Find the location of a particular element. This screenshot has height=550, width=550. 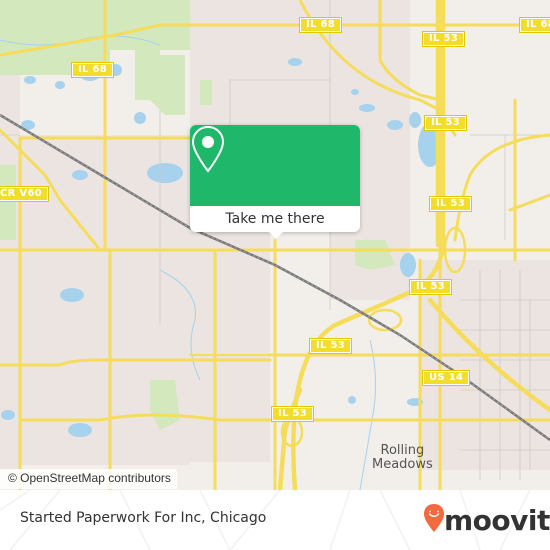

route-shield-crv60: CR V60 is located at coordinates (24, 194).